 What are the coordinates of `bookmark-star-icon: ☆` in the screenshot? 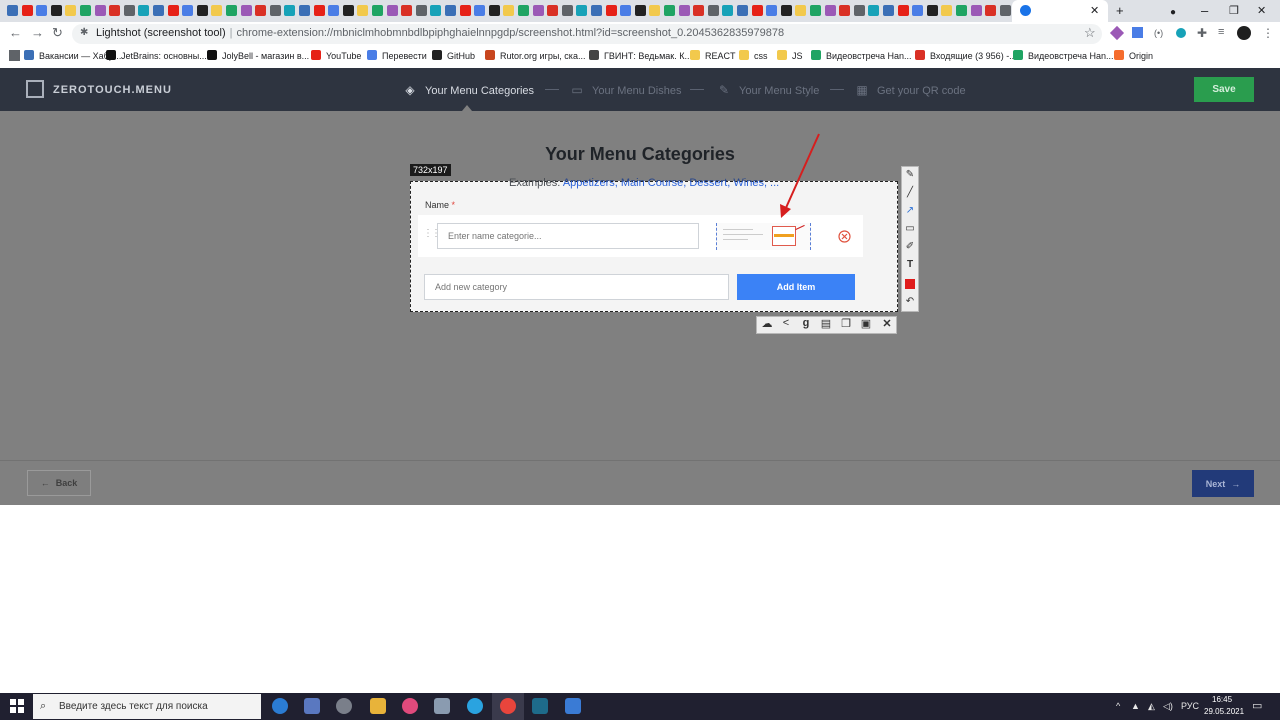 It's located at (1090, 33).